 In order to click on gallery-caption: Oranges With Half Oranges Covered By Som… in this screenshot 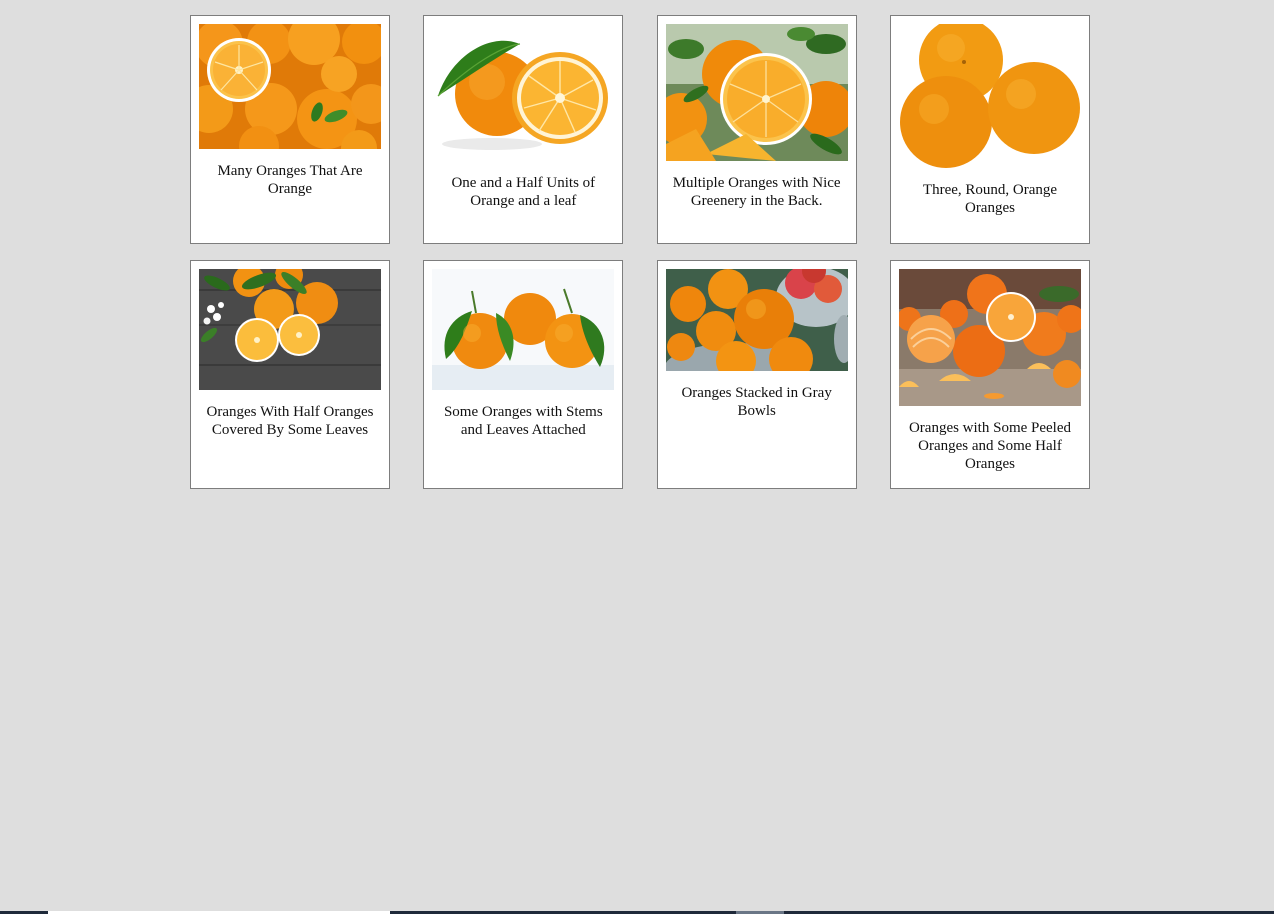, I will do `click(290, 421)`.